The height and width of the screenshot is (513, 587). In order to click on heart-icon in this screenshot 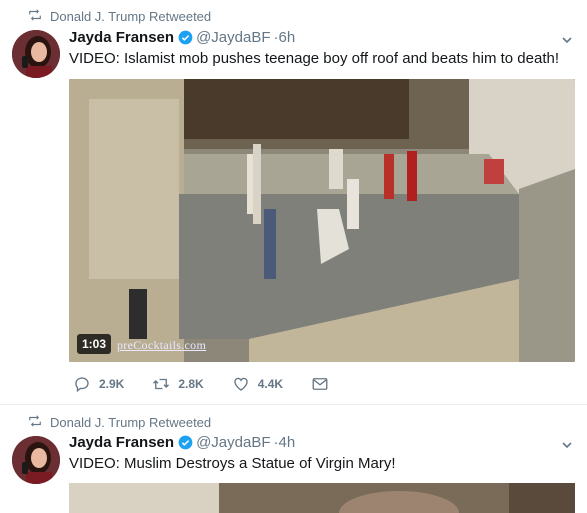, I will do `click(241, 384)`.